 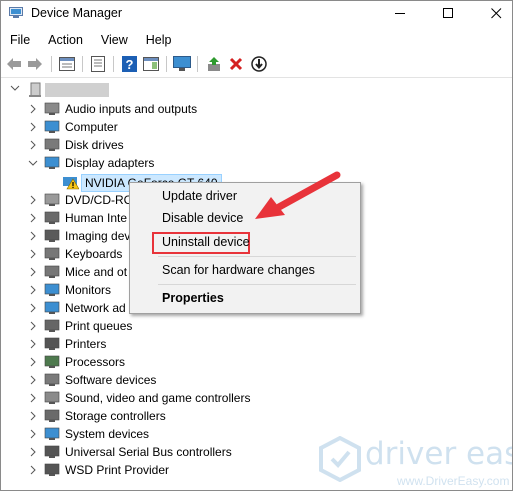 What do you see at coordinates (238, 270) in the screenshot?
I see `menu-item-scan-hardware: Scan for hardware changes` at bounding box center [238, 270].